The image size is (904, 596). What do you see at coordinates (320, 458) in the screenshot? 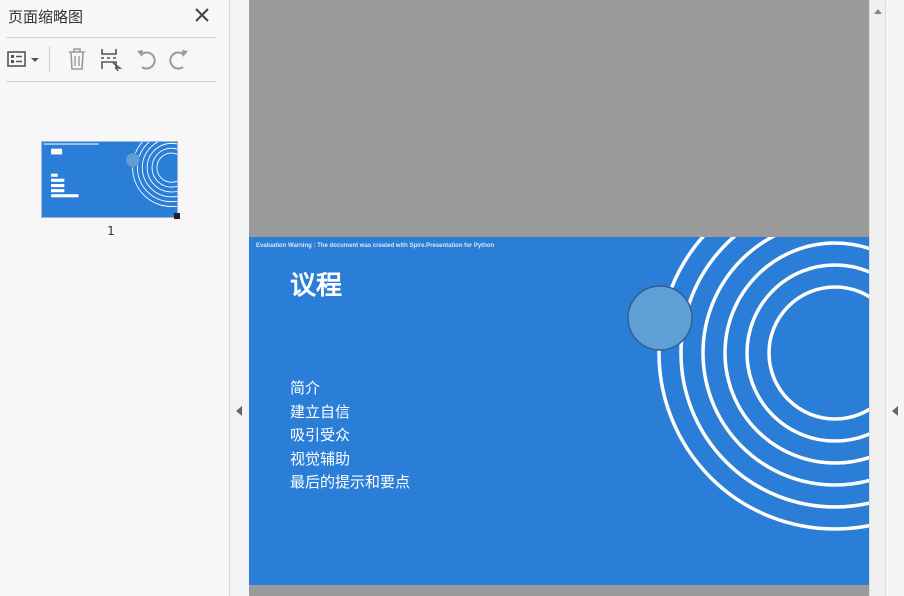
I see `list-item: 视觉辅助` at bounding box center [320, 458].